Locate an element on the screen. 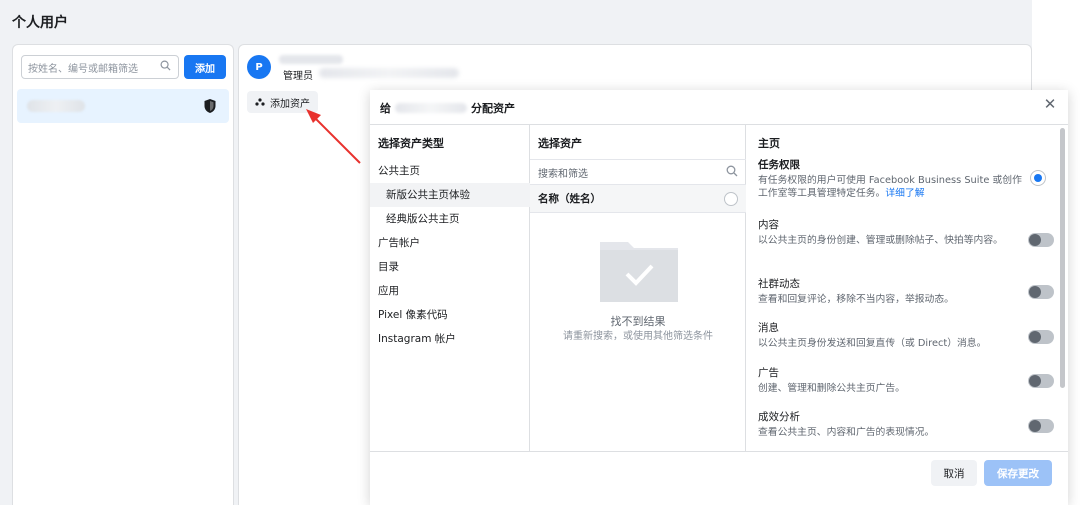 Image resolution: width=1080 pixels, height=505 pixels. close-icon: ✕ is located at coordinates (1050, 104).